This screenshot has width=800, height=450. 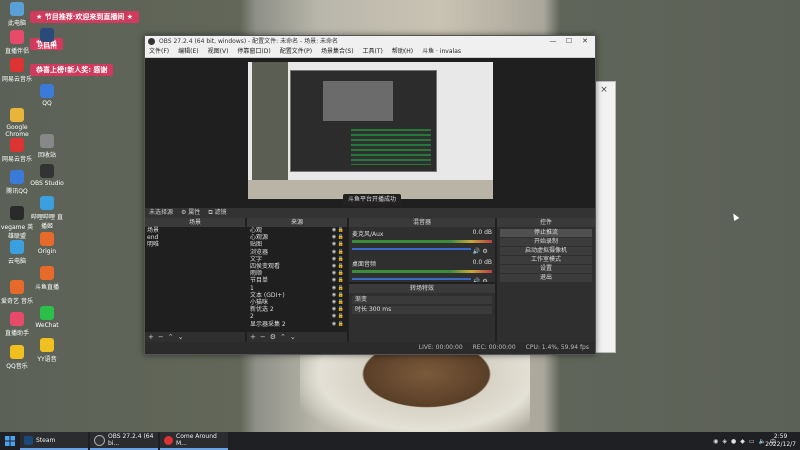 I want to click on track-db: 0.0 dB, so click(x=482, y=262).